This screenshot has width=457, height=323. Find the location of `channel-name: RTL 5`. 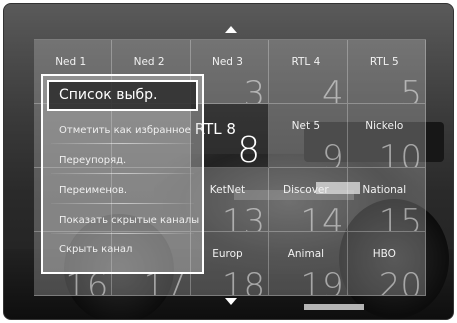

channel-name: RTL 5 is located at coordinates (384, 62).